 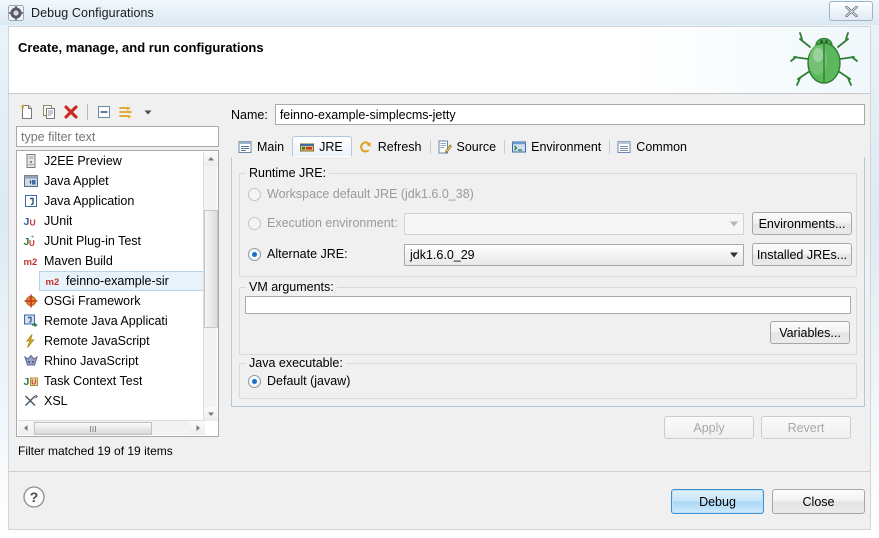 What do you see at coordinates (211, 159) in the screenshot?
I see `scroll-up-arrow` at bounding box center [211, 159].